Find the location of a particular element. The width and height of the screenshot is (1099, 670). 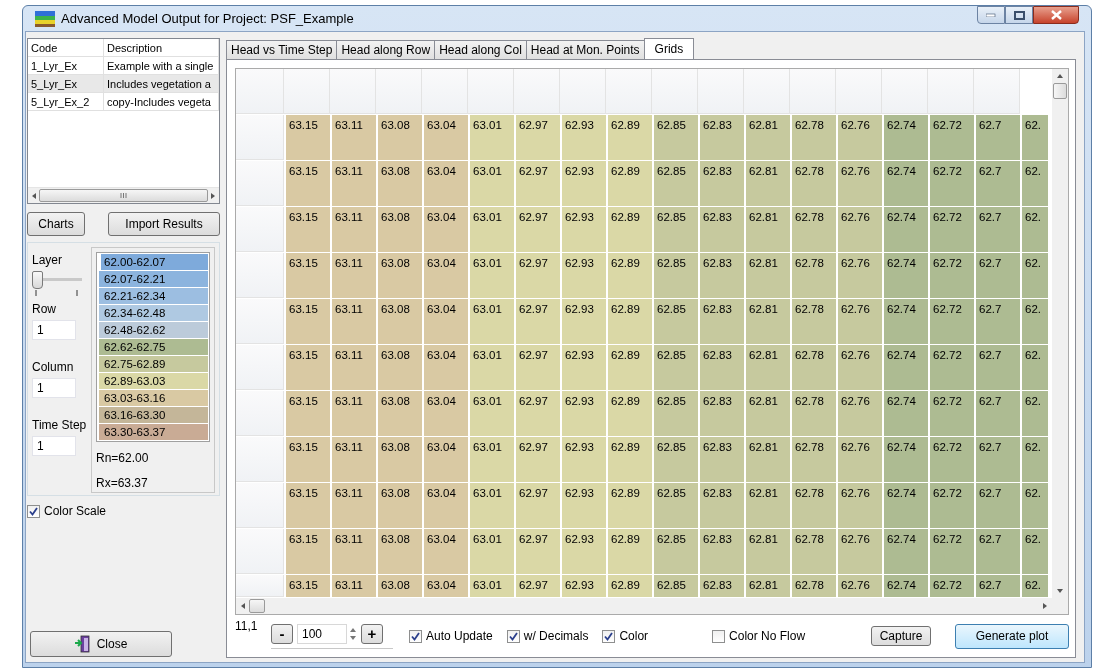

grid-cell: 62.89 is located at coordinates (630, 137).